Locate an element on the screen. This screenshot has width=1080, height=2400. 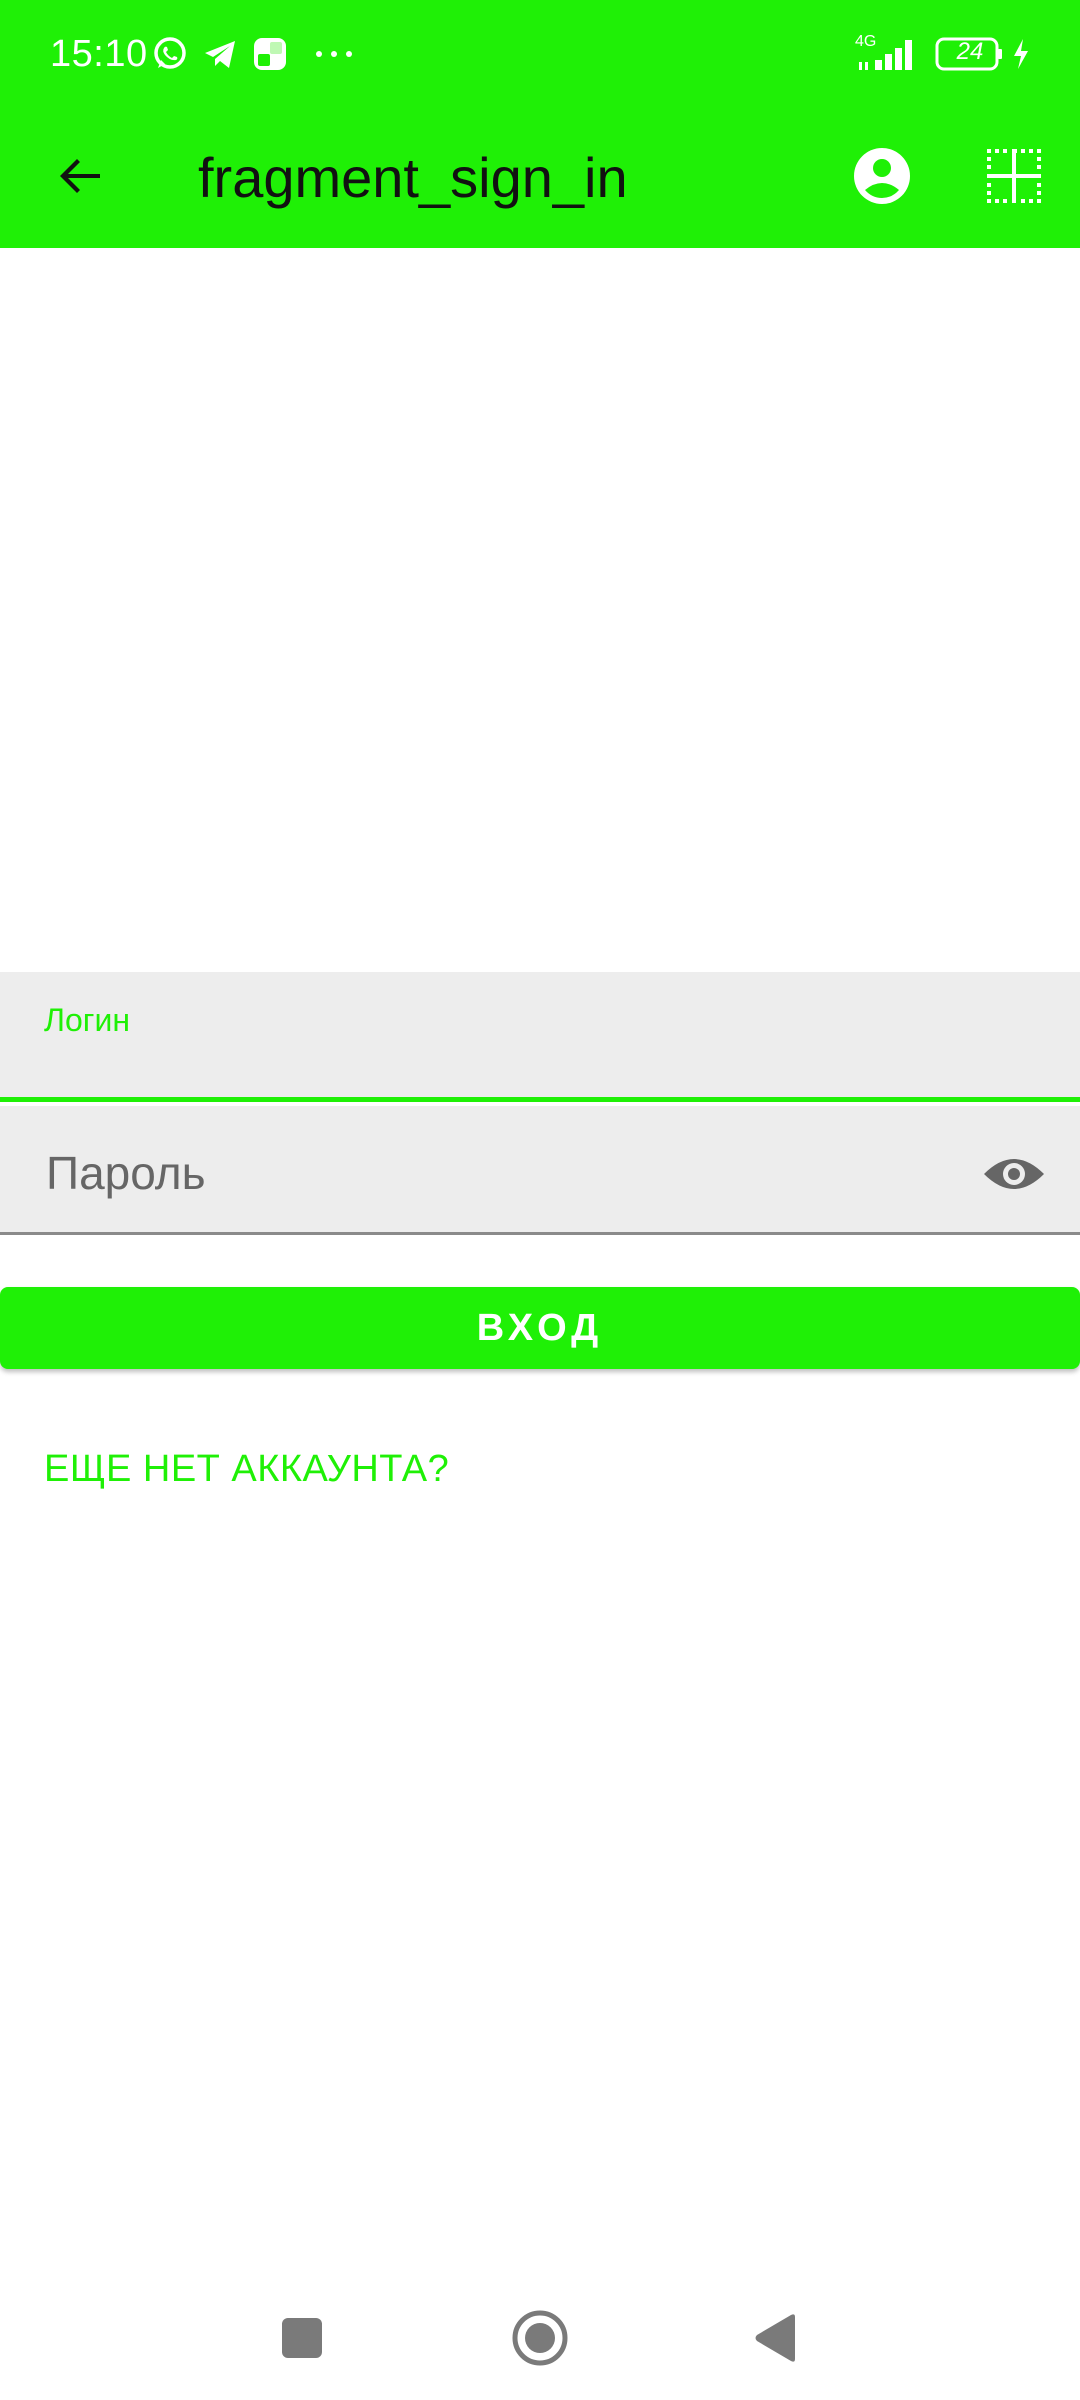
eye-icon is located at coordinates (1014, 1176).